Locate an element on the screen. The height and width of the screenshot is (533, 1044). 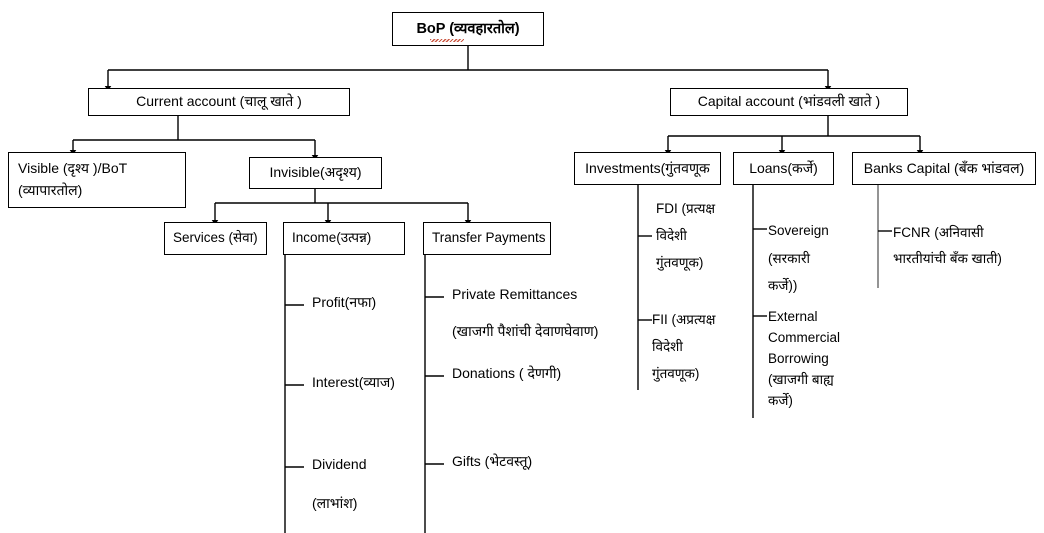
leaf-gifts-label: Gifts (भेटवस्तू) is located at coordinates (492, 461).